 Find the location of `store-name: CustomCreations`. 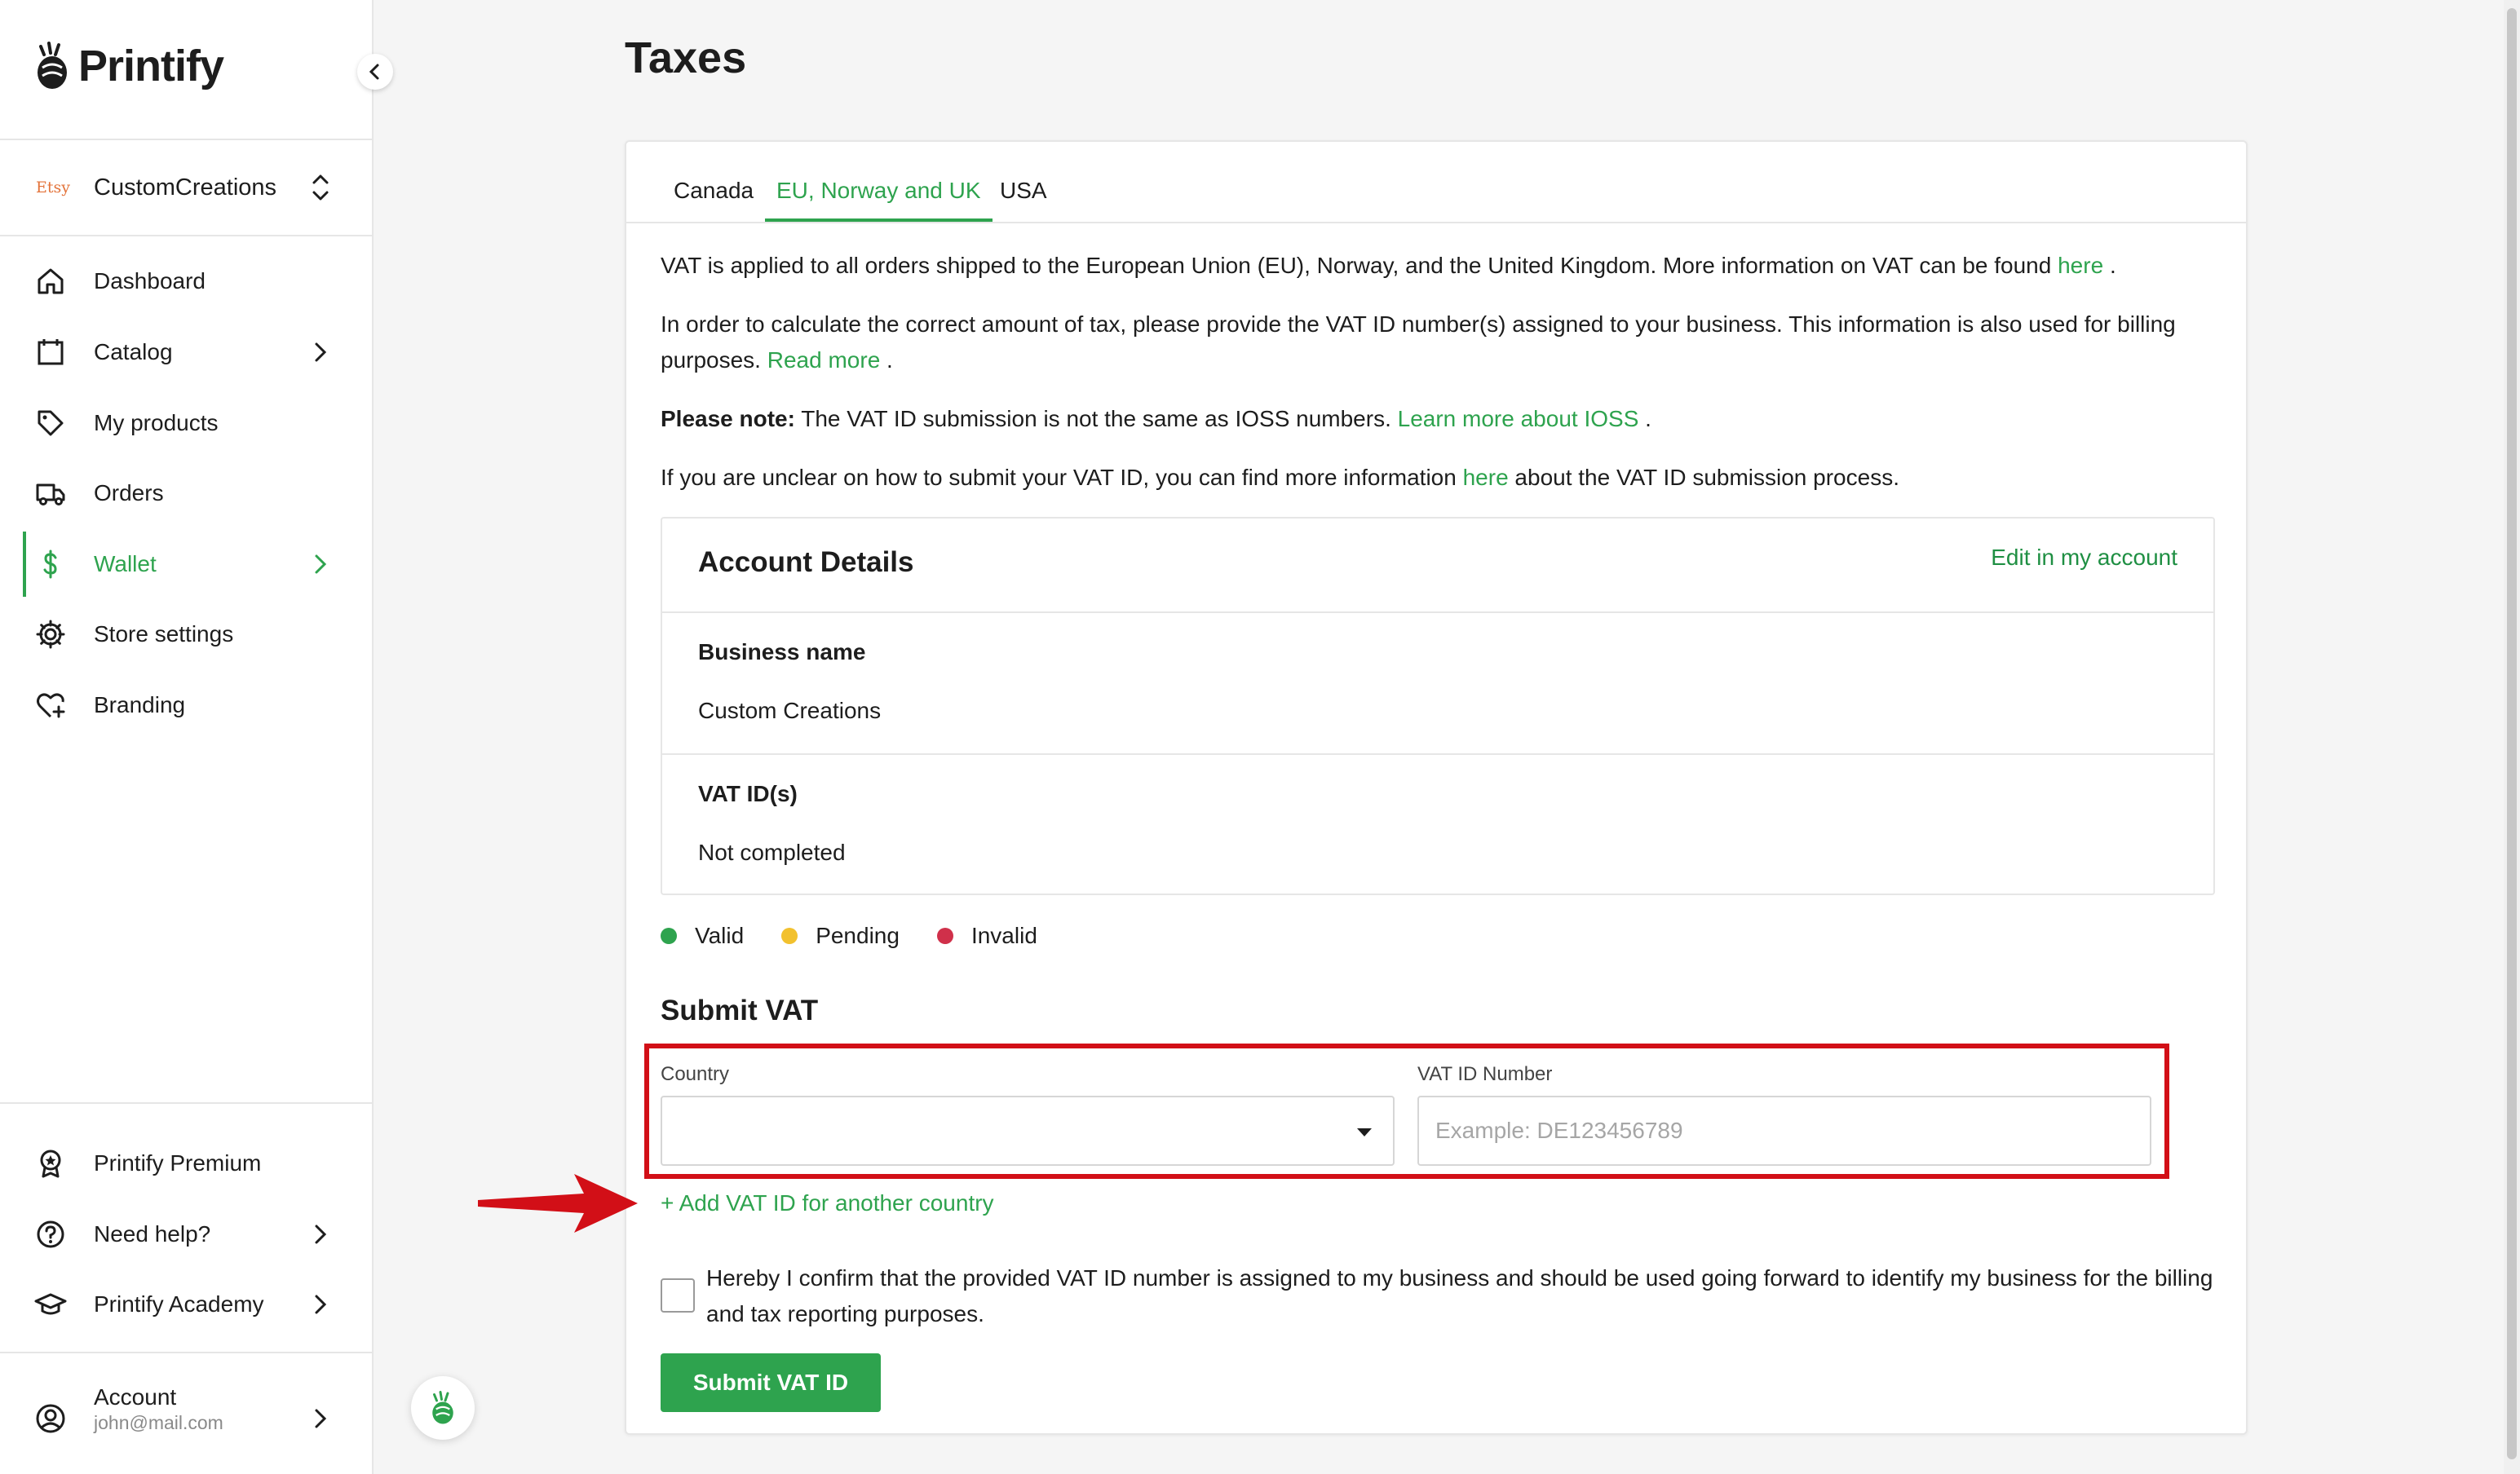

store-name: CustomCreations is located at coordinates (185, 187).